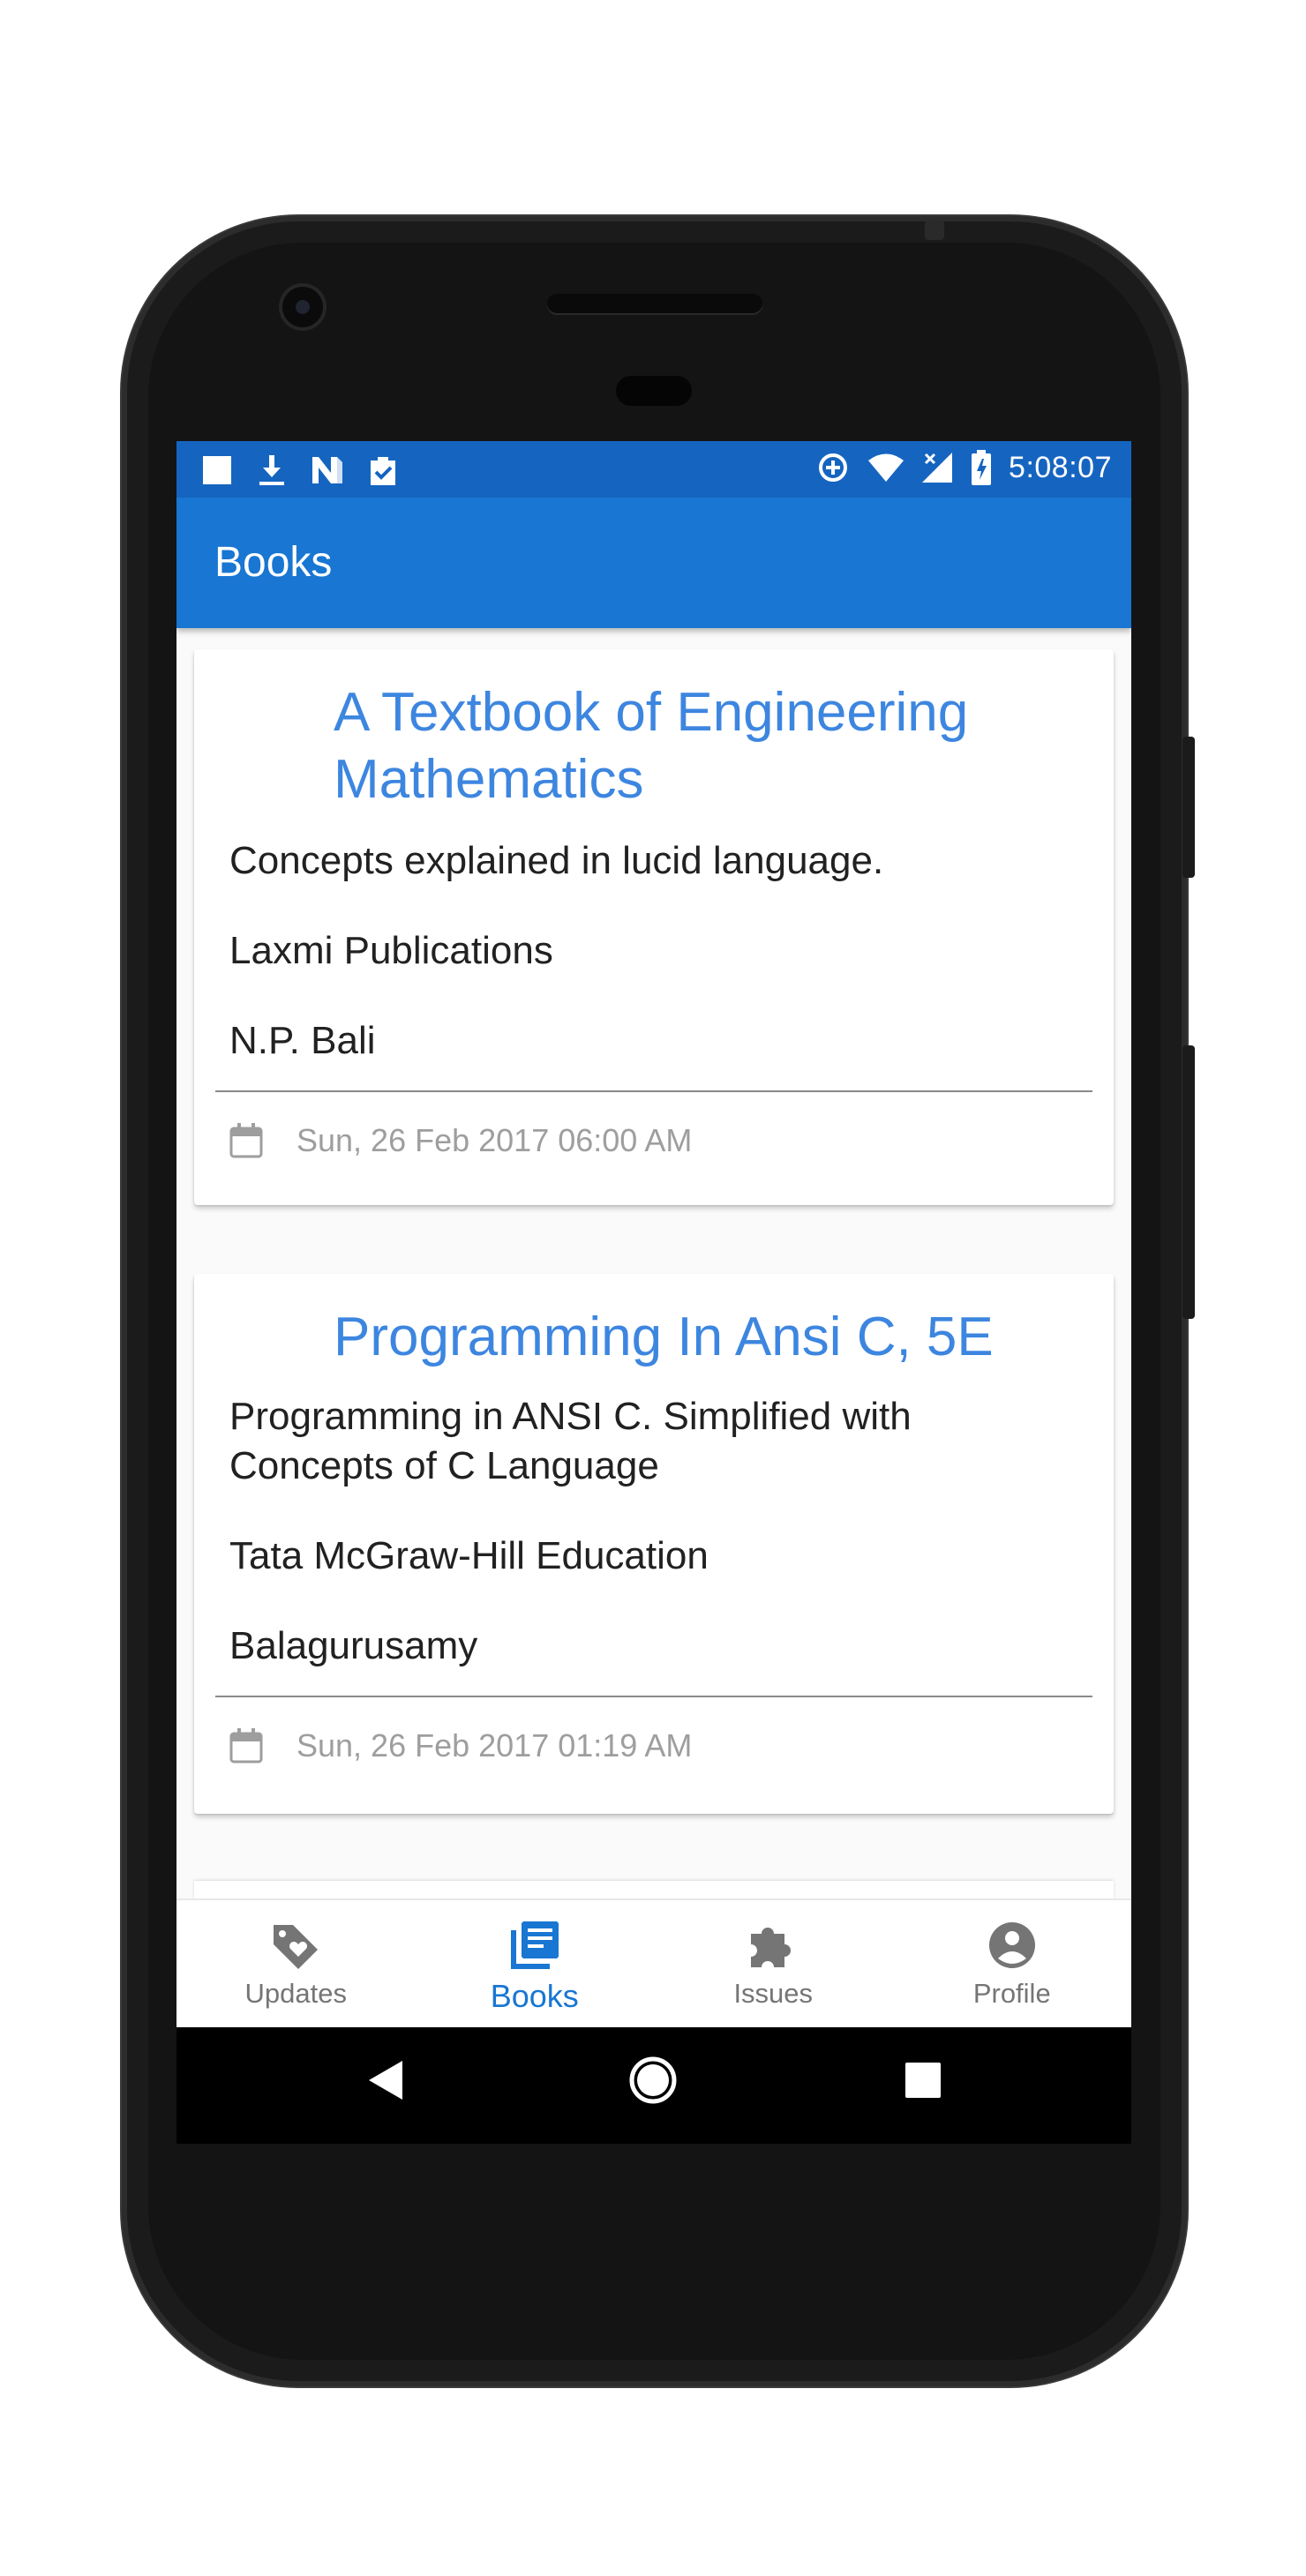 Image resolution: width=1306 pixels, height=2576 pixels. I want to click on page-title: Books, so click(273, 563).